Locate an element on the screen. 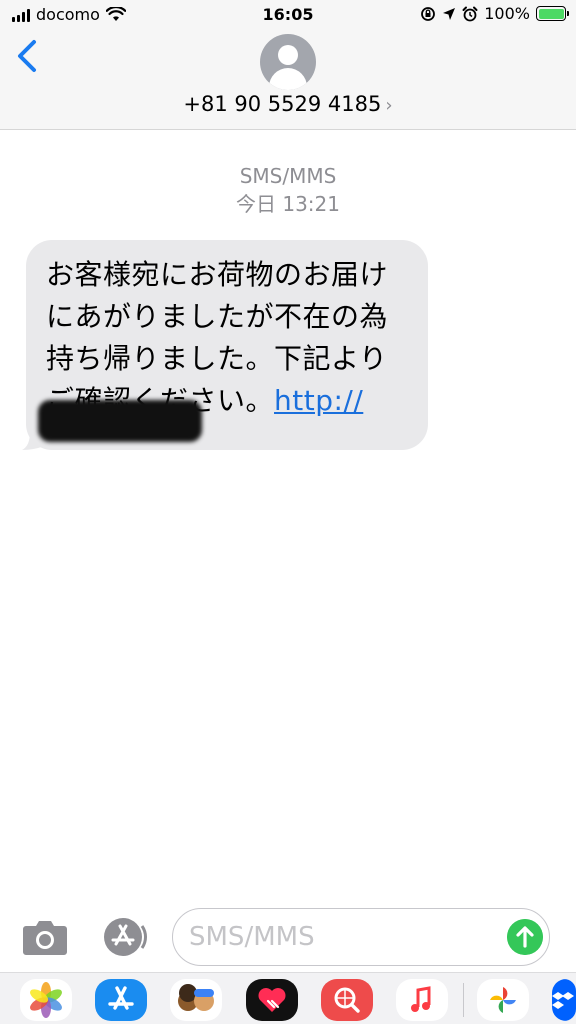 This screenshot has width=576, height=1024. image-search-icon is located at coordinates (347, 1000).